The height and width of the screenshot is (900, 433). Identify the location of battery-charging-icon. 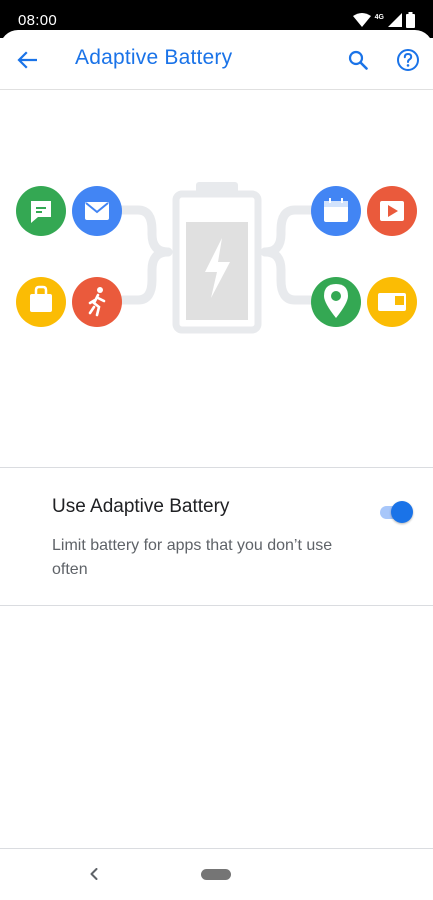
(217, 258).